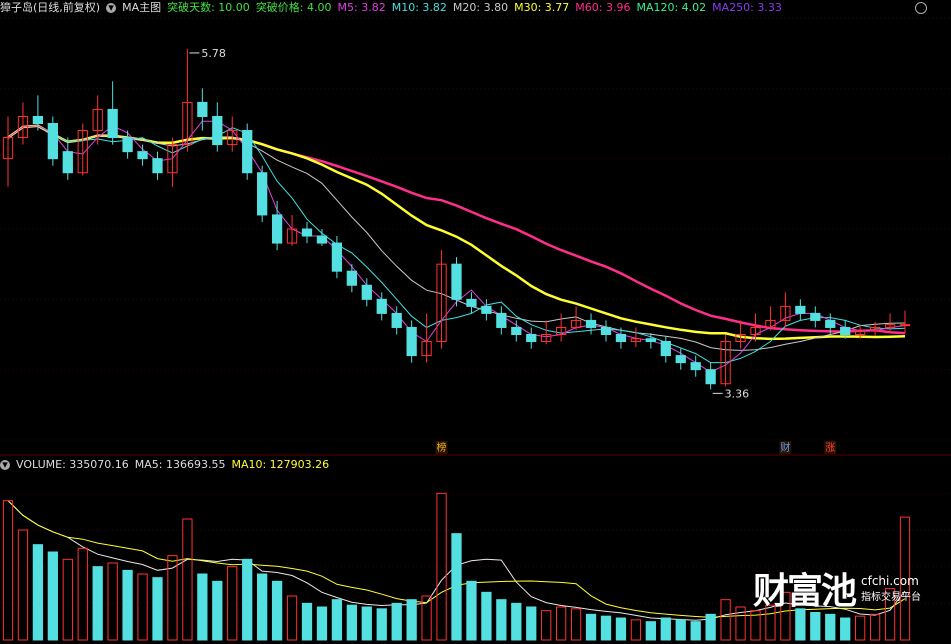  What do you see at coordinates (72, 464) in the screenshot?
I see `volume-value: VOLUME: 335070.16` at bounding box center [72, 464].